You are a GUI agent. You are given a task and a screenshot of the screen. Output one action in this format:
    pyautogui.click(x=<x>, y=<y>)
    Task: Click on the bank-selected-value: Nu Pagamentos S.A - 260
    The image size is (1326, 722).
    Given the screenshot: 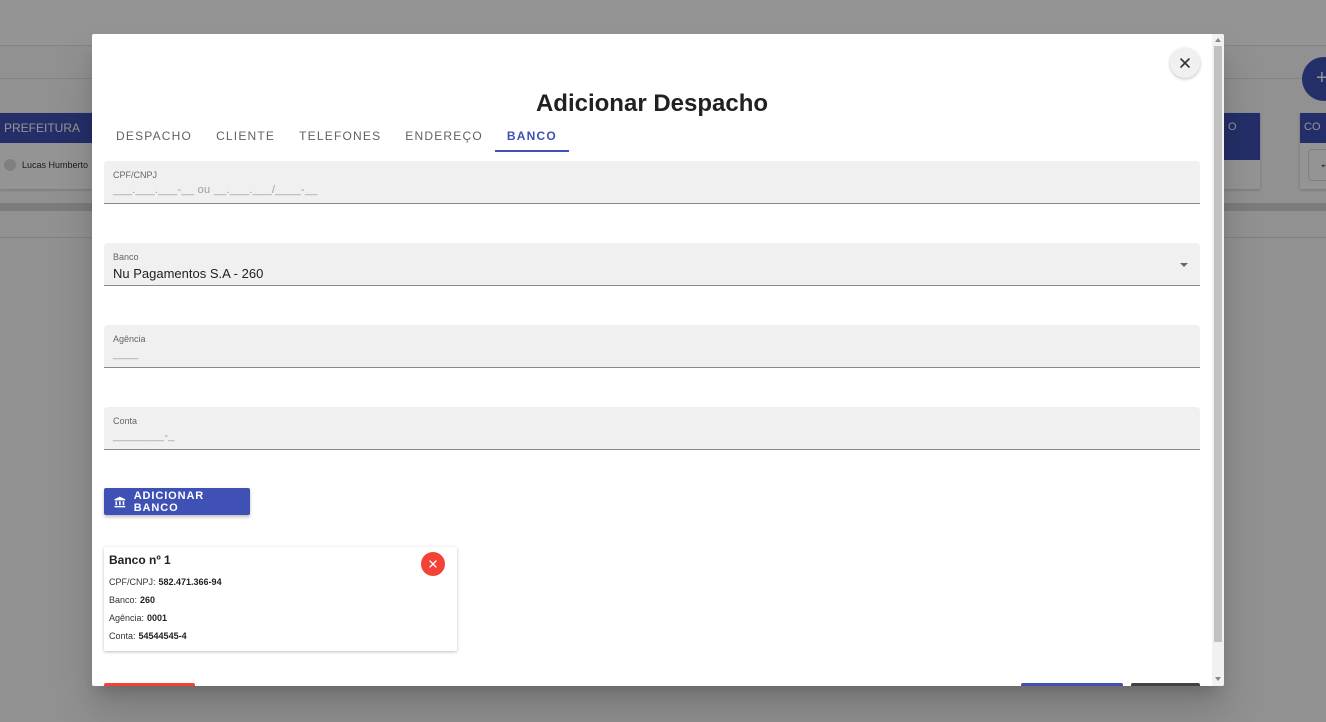 What is the action you would take?
    pyautogui.click(x=188, y=273)
    